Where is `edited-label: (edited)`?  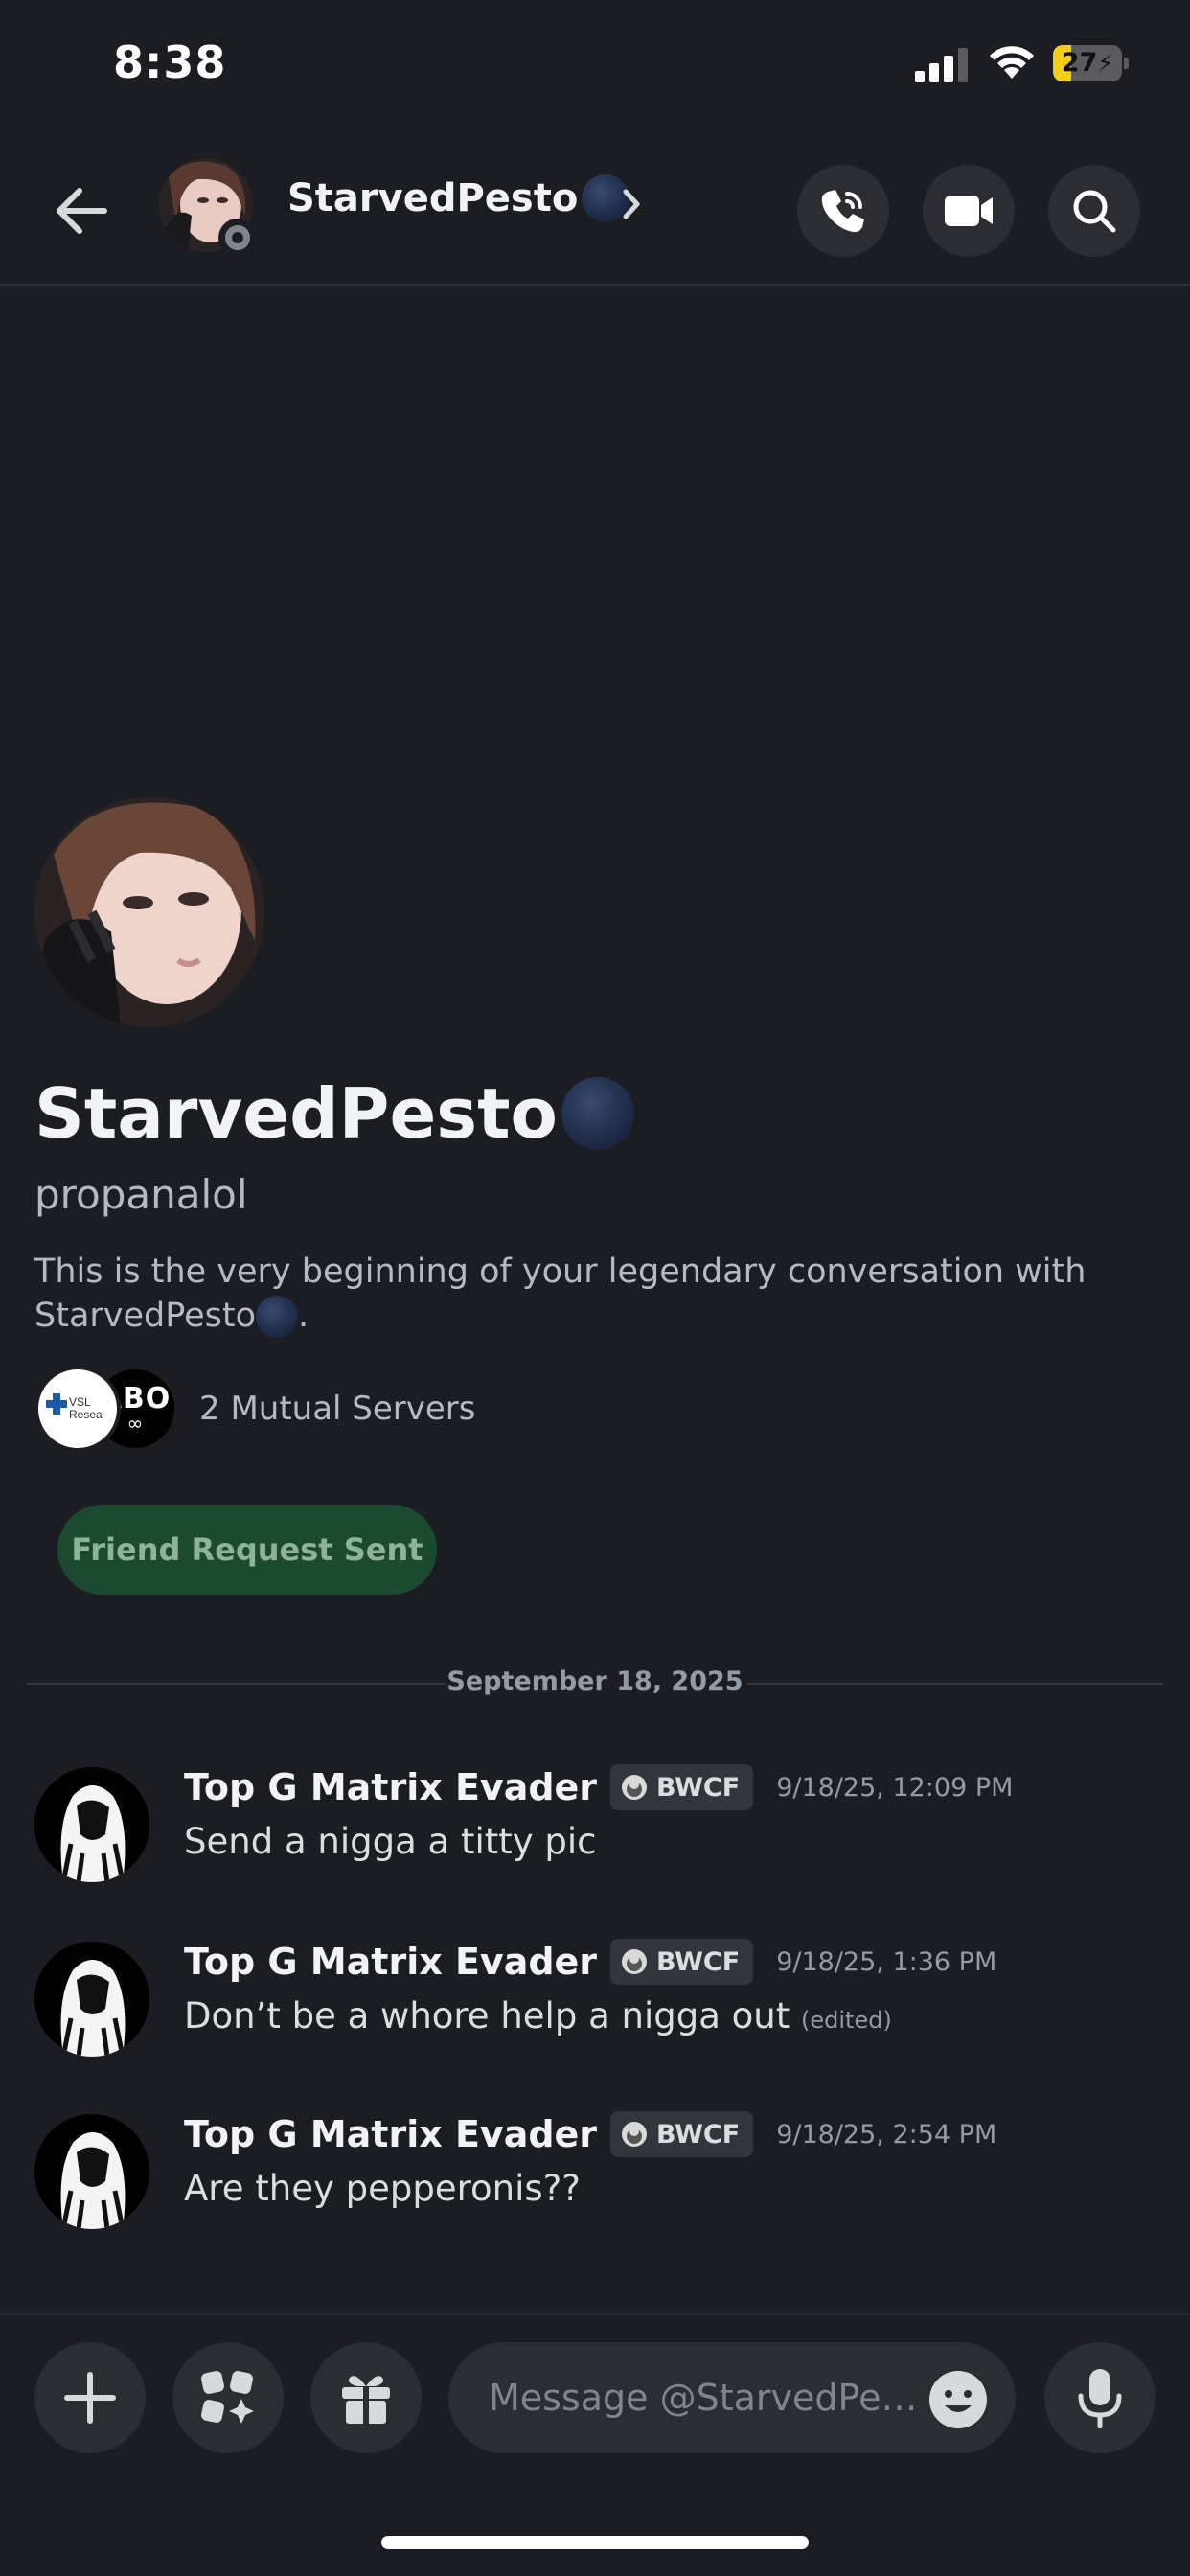
edited-label: (edited) is located at coordinates (847, 2020).